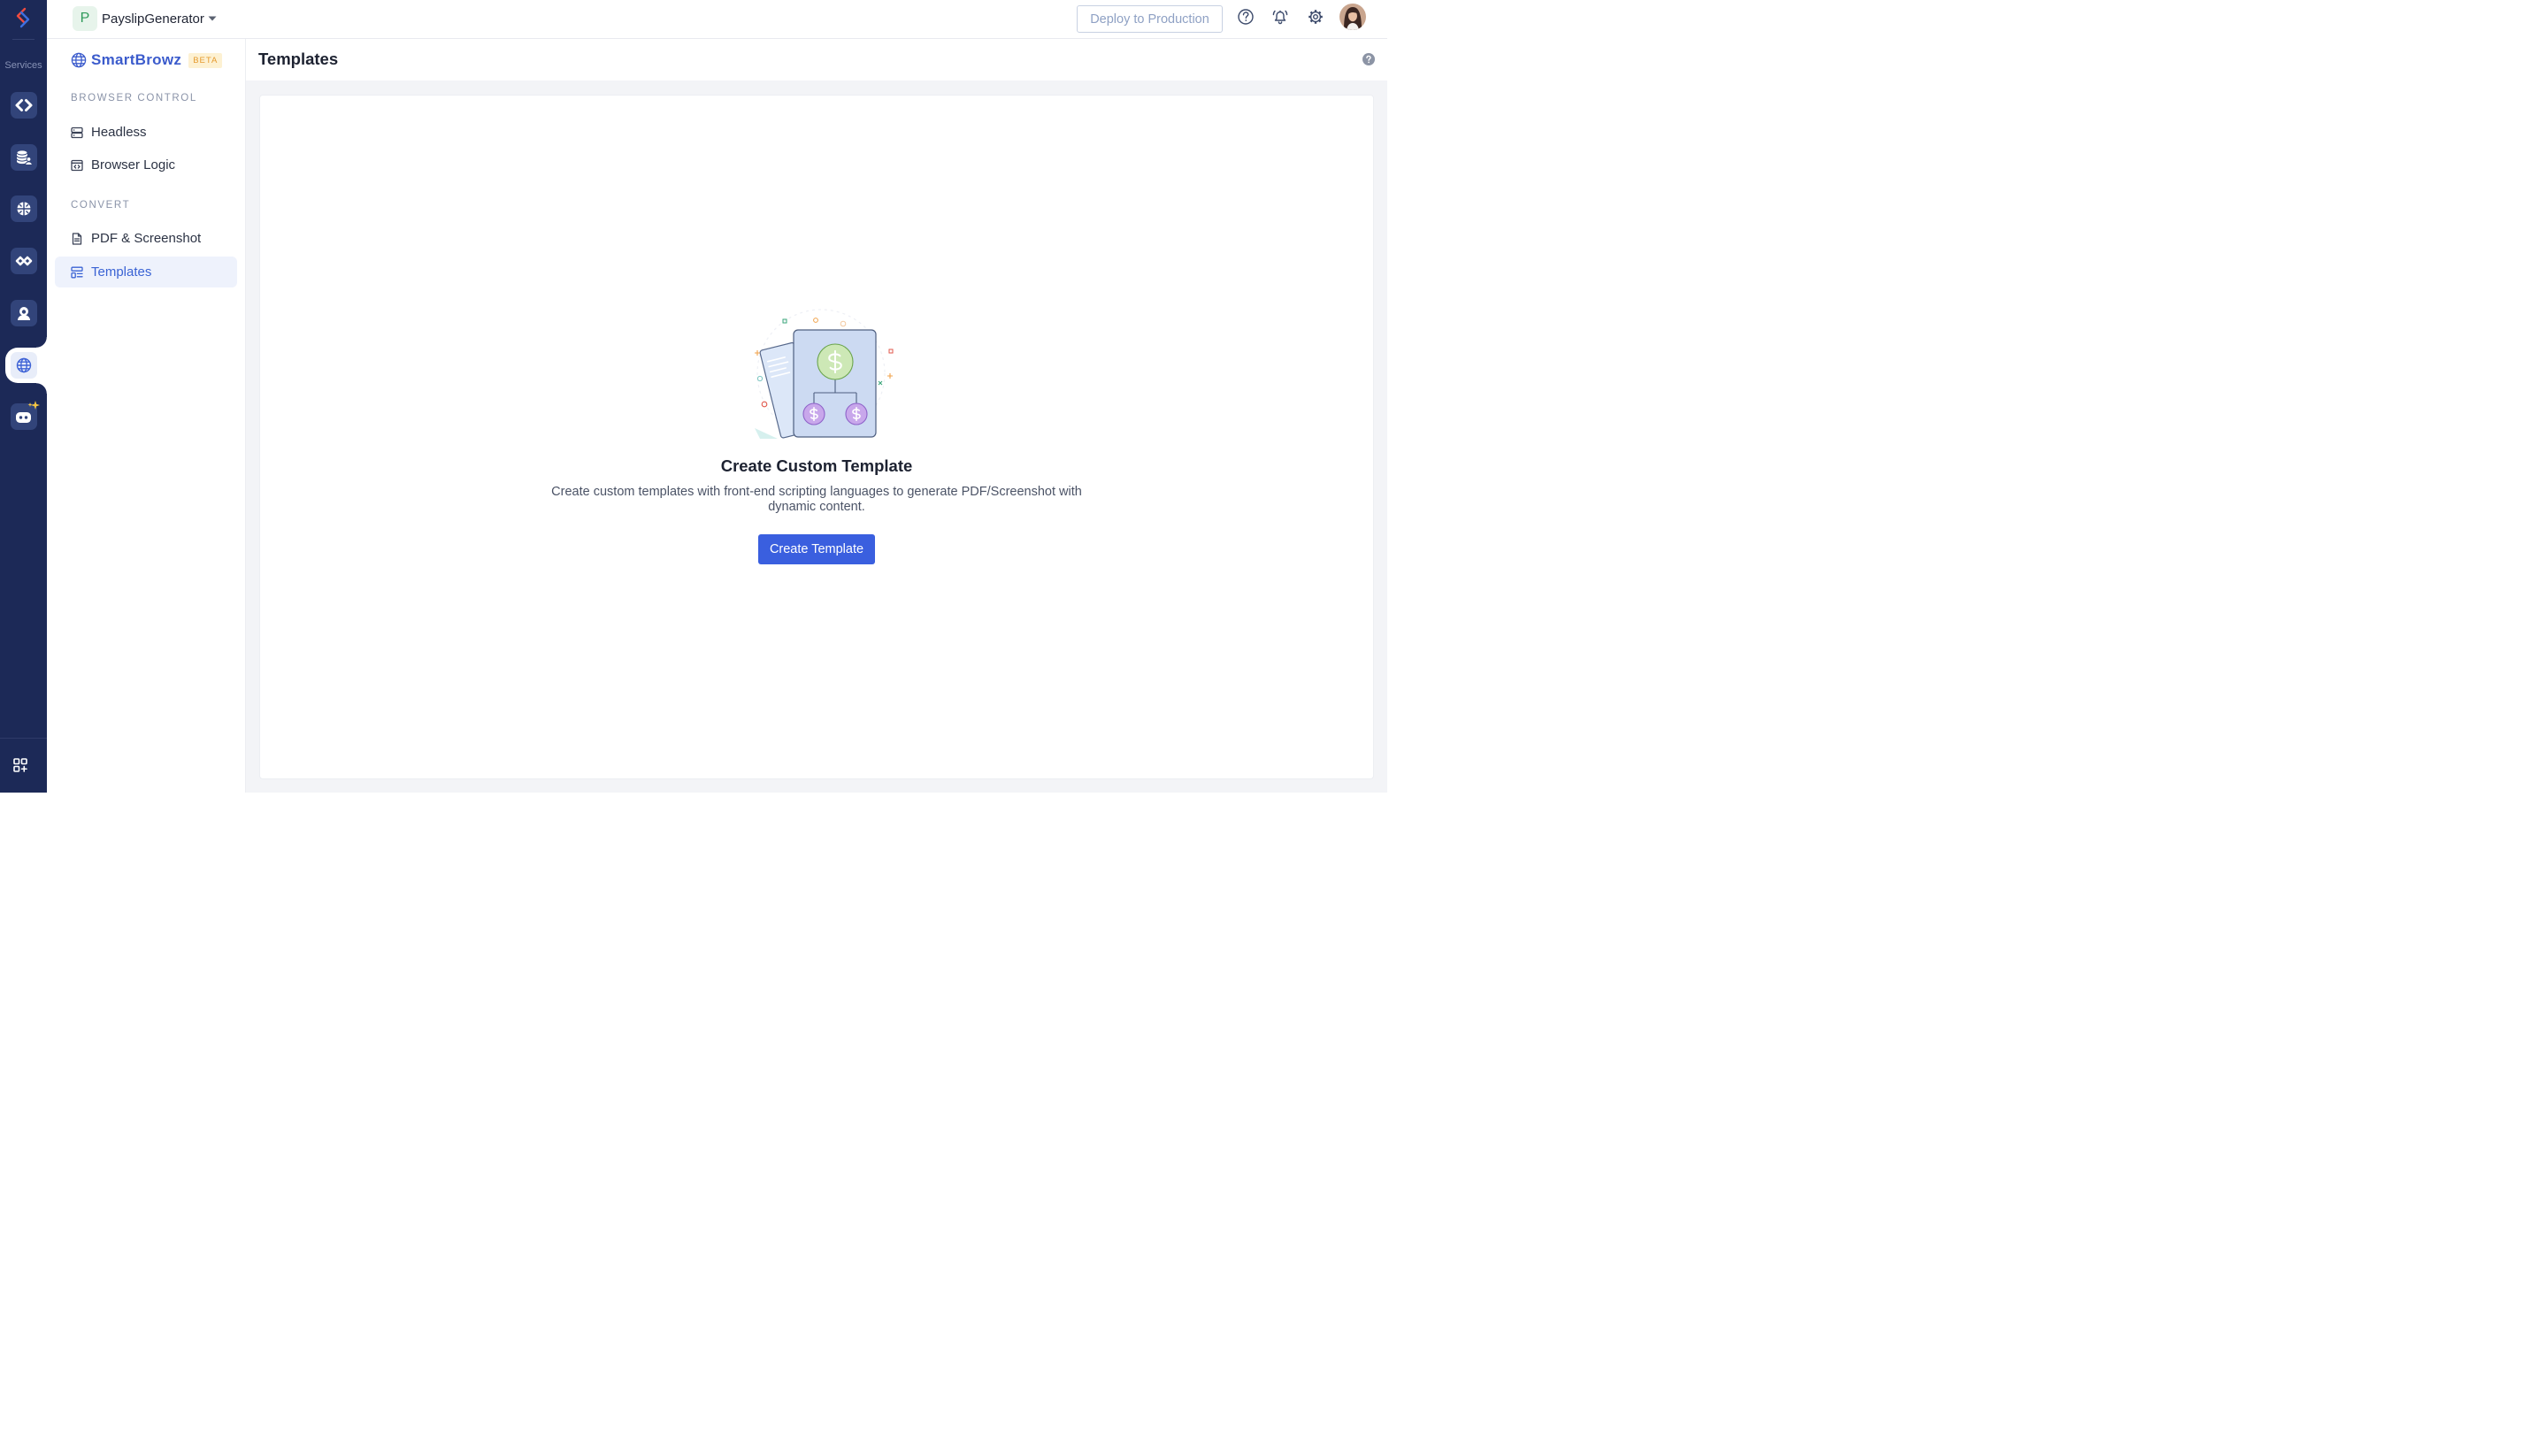 Image resolution: width=2548 pixels, height=1456 pixels. I want to click on project-name: PayslipGenerator, so click(153, 19).